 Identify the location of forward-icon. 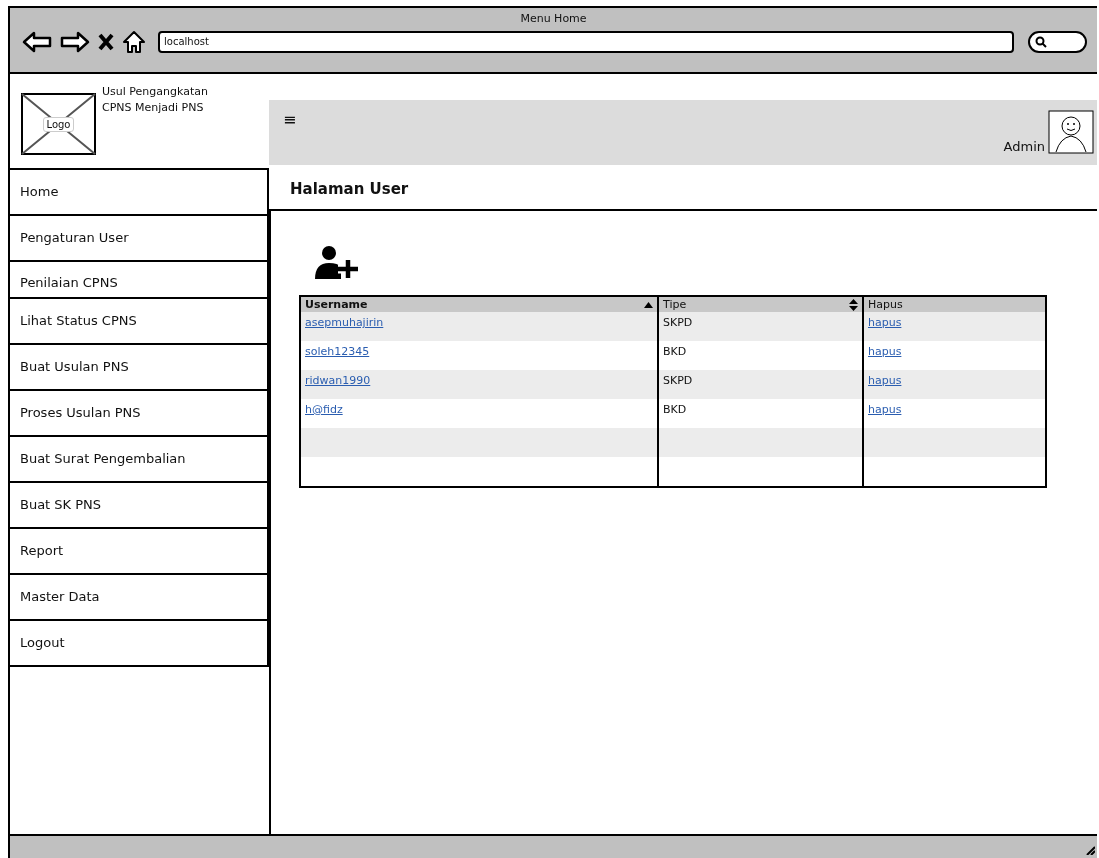
(75, 42).